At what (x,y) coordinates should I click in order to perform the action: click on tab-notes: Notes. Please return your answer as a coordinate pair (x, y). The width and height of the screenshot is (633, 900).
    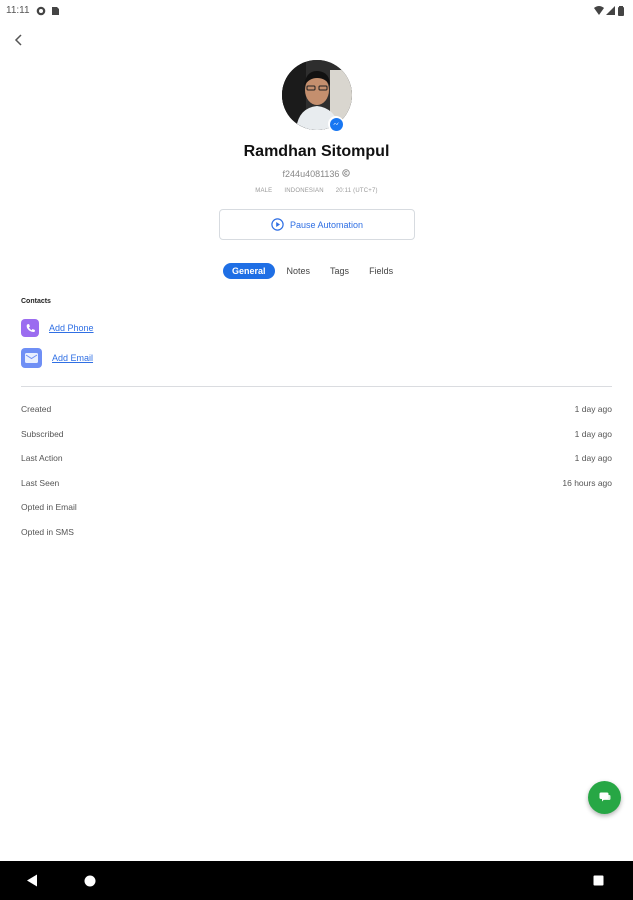
    Looking at the image, I should click on (299, 271).